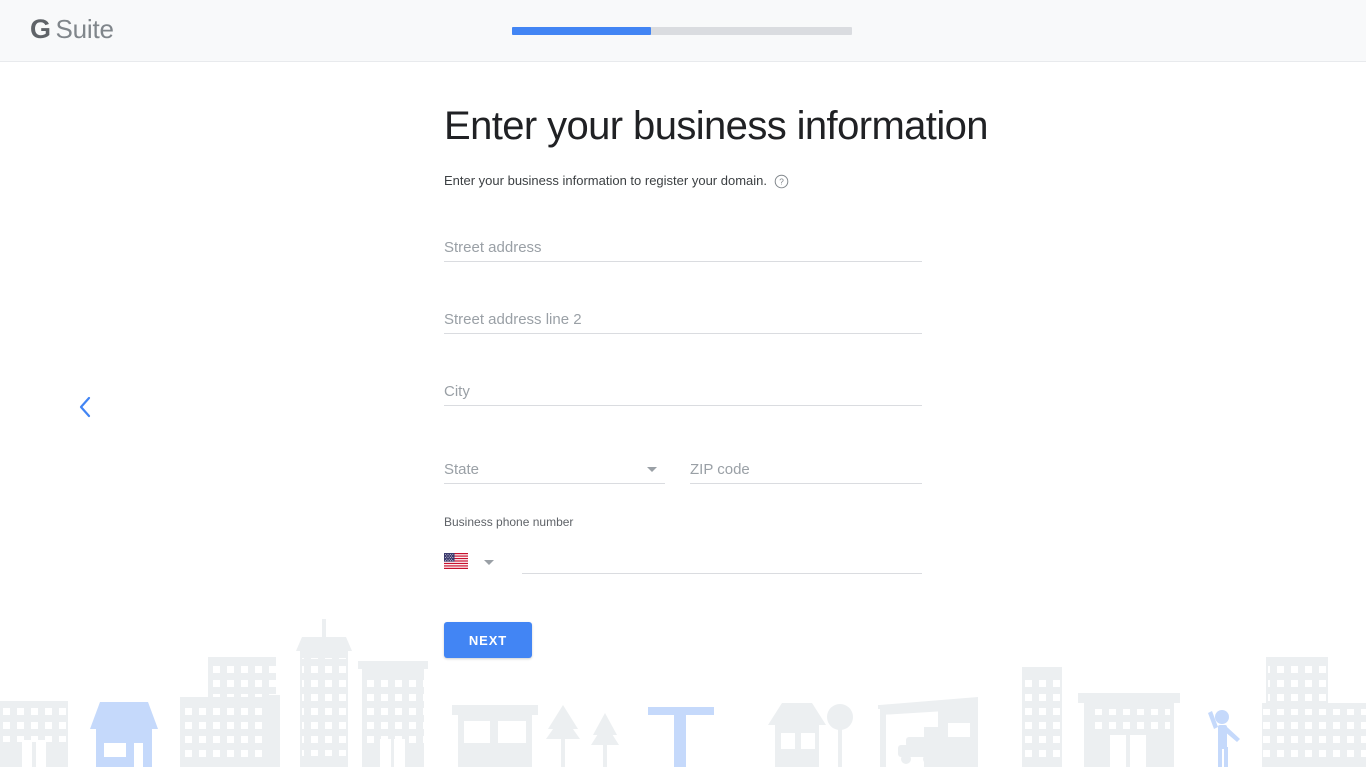 This screenshot has width=1366, height=767. Describe the element at coordinates (582, 31) in the screenshot. I see `setup-progress-fill` at that location.